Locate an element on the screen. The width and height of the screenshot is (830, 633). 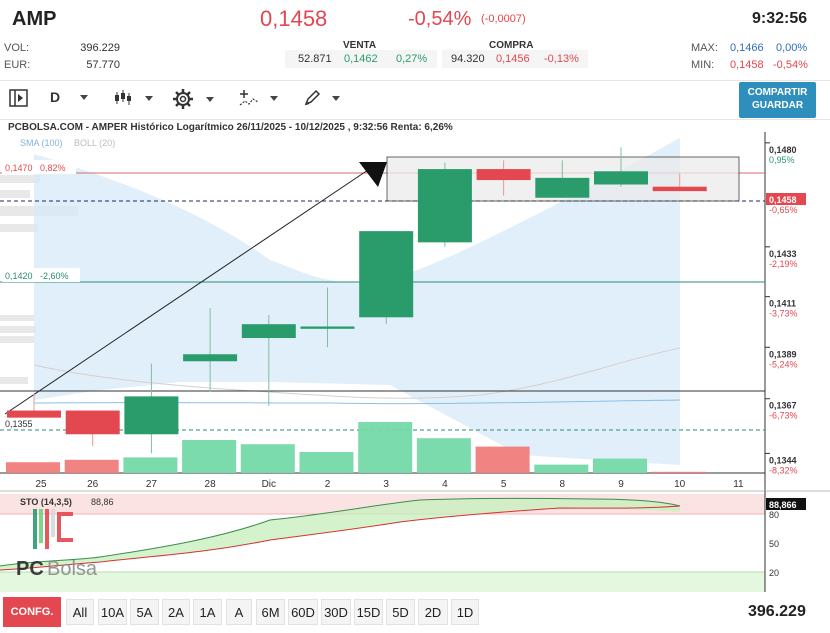
range-button-6m: 6M is located at coordinates (270, 612).